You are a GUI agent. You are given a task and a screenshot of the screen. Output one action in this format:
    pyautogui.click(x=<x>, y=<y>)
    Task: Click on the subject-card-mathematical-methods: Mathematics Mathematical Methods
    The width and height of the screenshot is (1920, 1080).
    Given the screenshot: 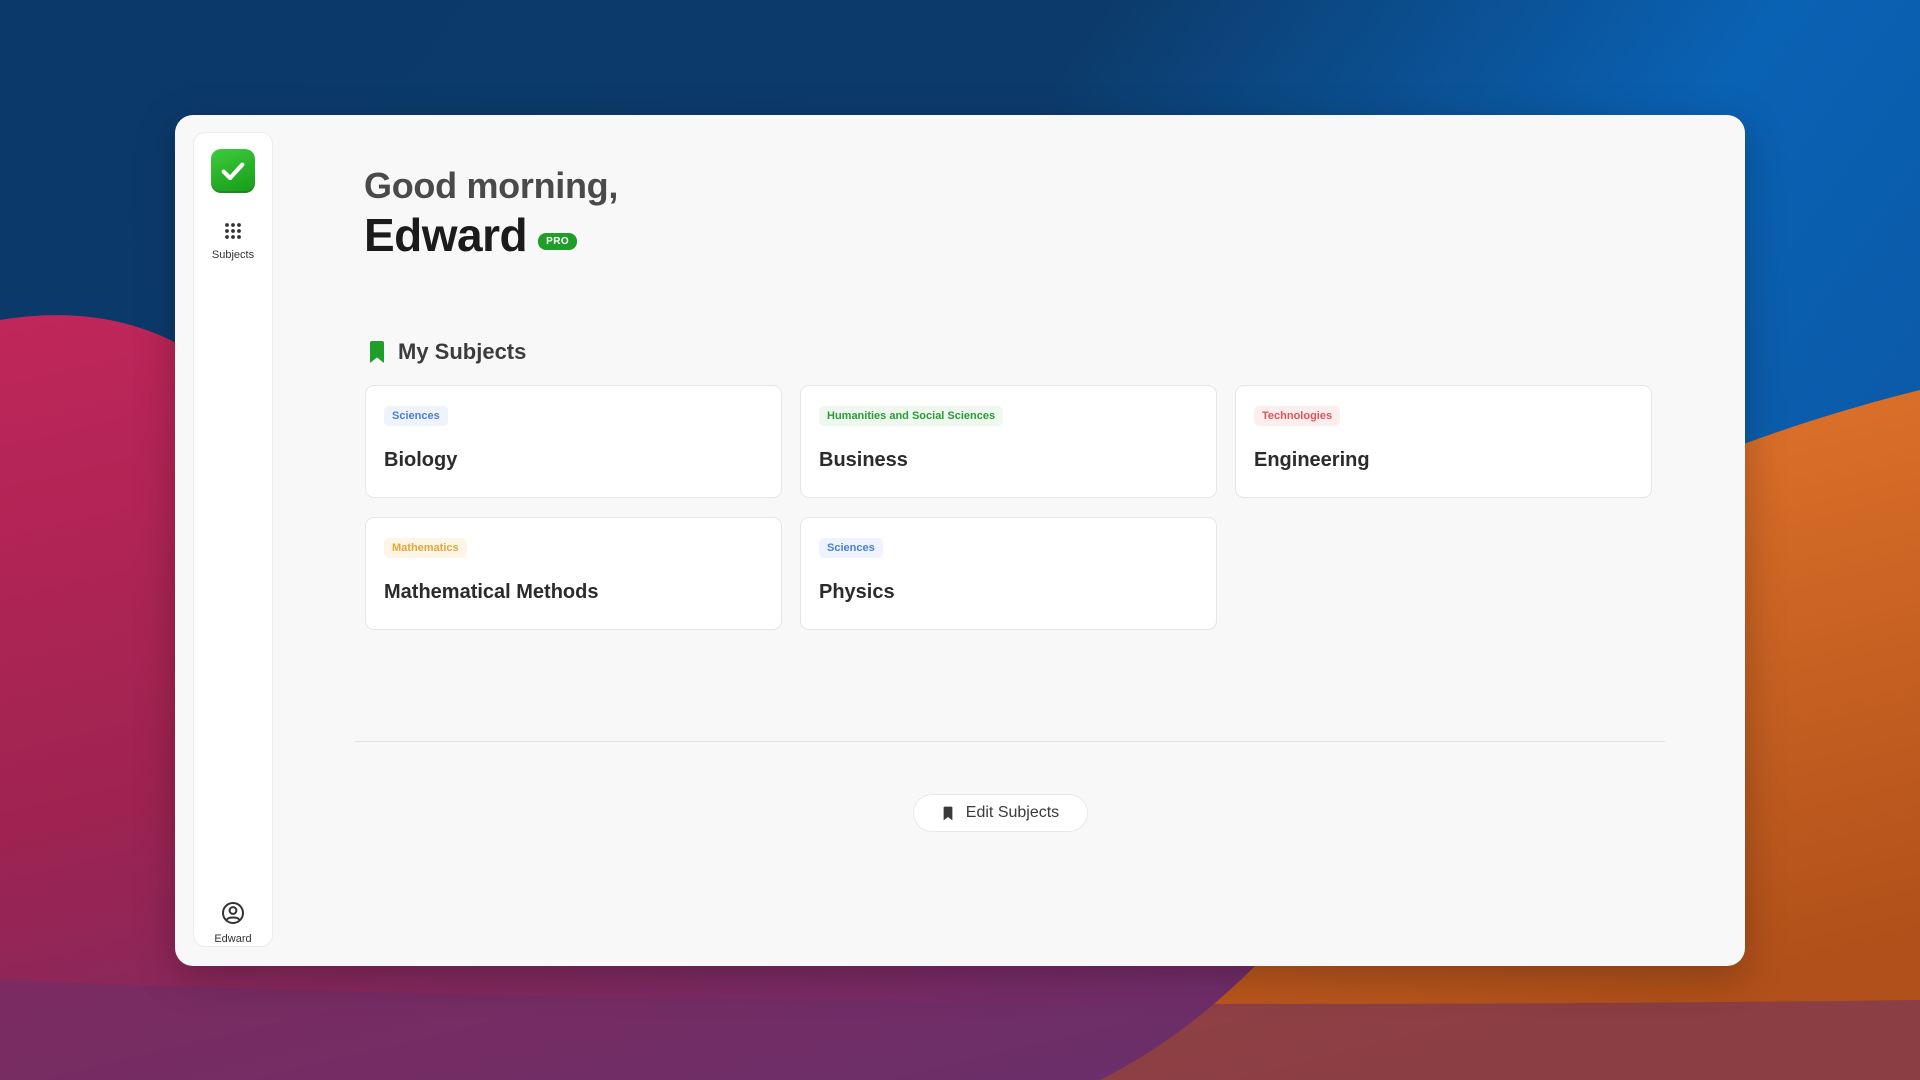 What is the action you would take?
    pyautogui.click(x=573, y=573)
    